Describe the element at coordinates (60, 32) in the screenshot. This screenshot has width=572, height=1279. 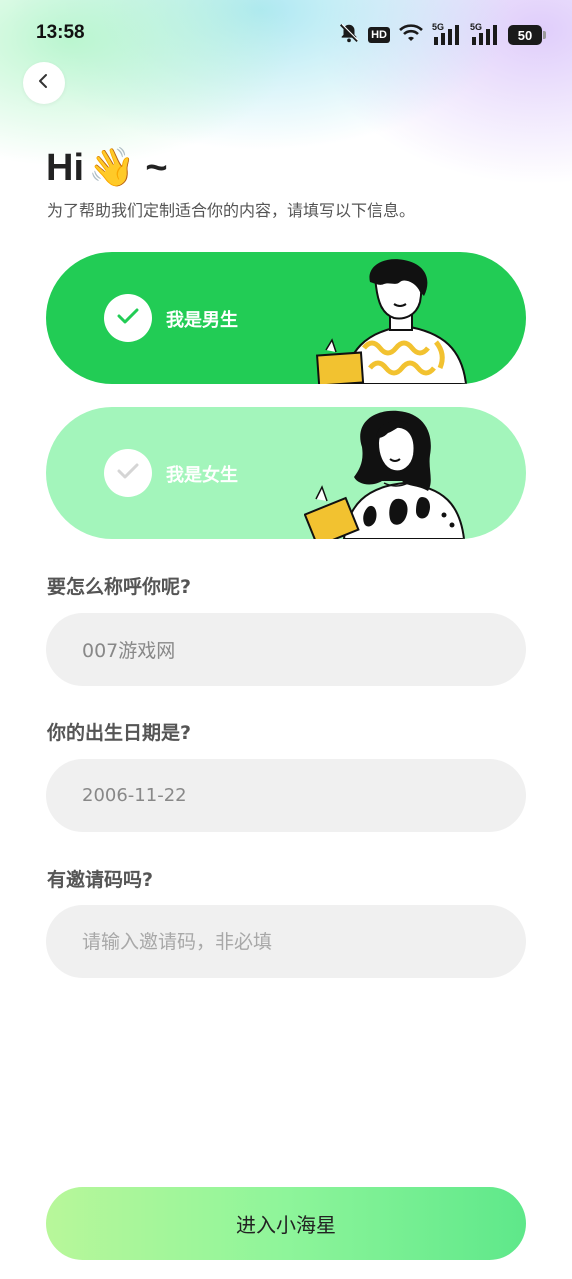
I see `status-time: 13:58` at that location.